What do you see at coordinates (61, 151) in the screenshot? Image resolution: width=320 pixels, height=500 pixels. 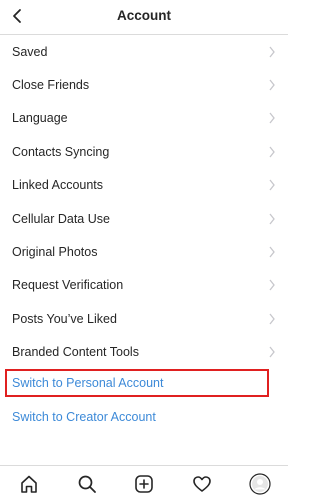 I see `menu-item-label: Contacts Syncing` at bounding box center [61, 151].